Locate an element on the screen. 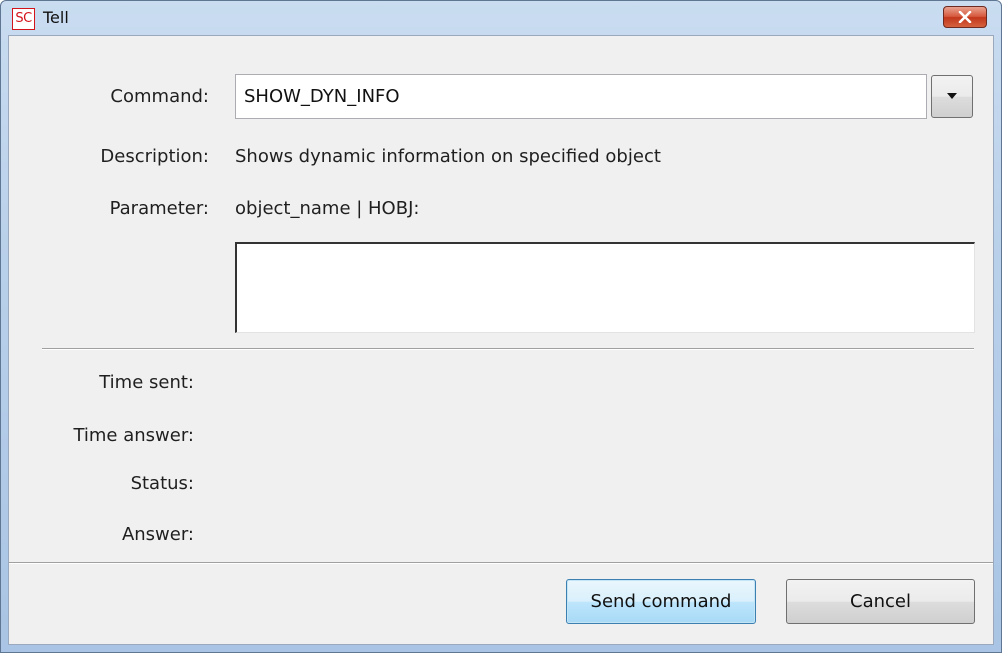 This screenshot has width=1002, height=653. command-label: Command: is located at coordinates (159, 96).